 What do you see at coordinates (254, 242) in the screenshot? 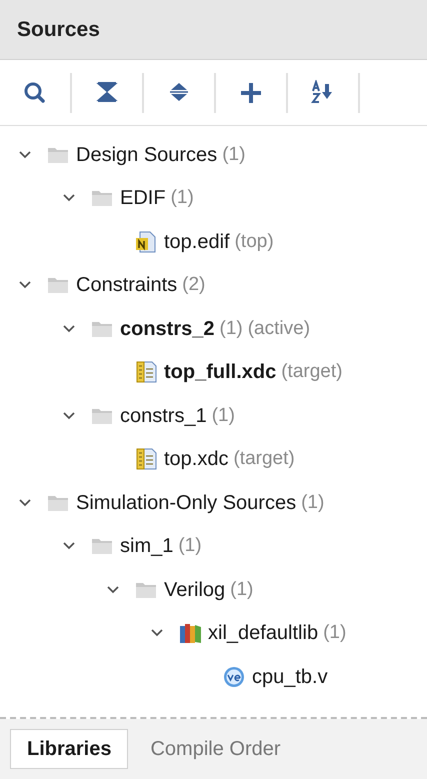
I see `item-note: (top)` at bounding box center [254, 242].